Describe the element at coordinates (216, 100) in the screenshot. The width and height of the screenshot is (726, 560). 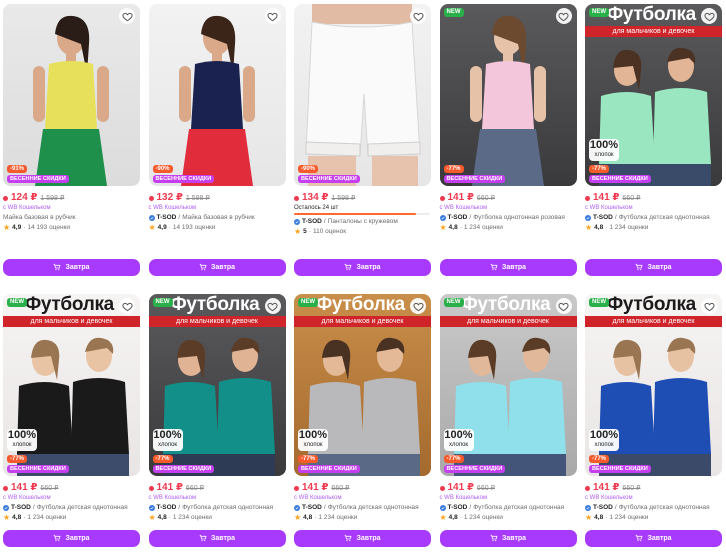
I see `product-photo` at that location.